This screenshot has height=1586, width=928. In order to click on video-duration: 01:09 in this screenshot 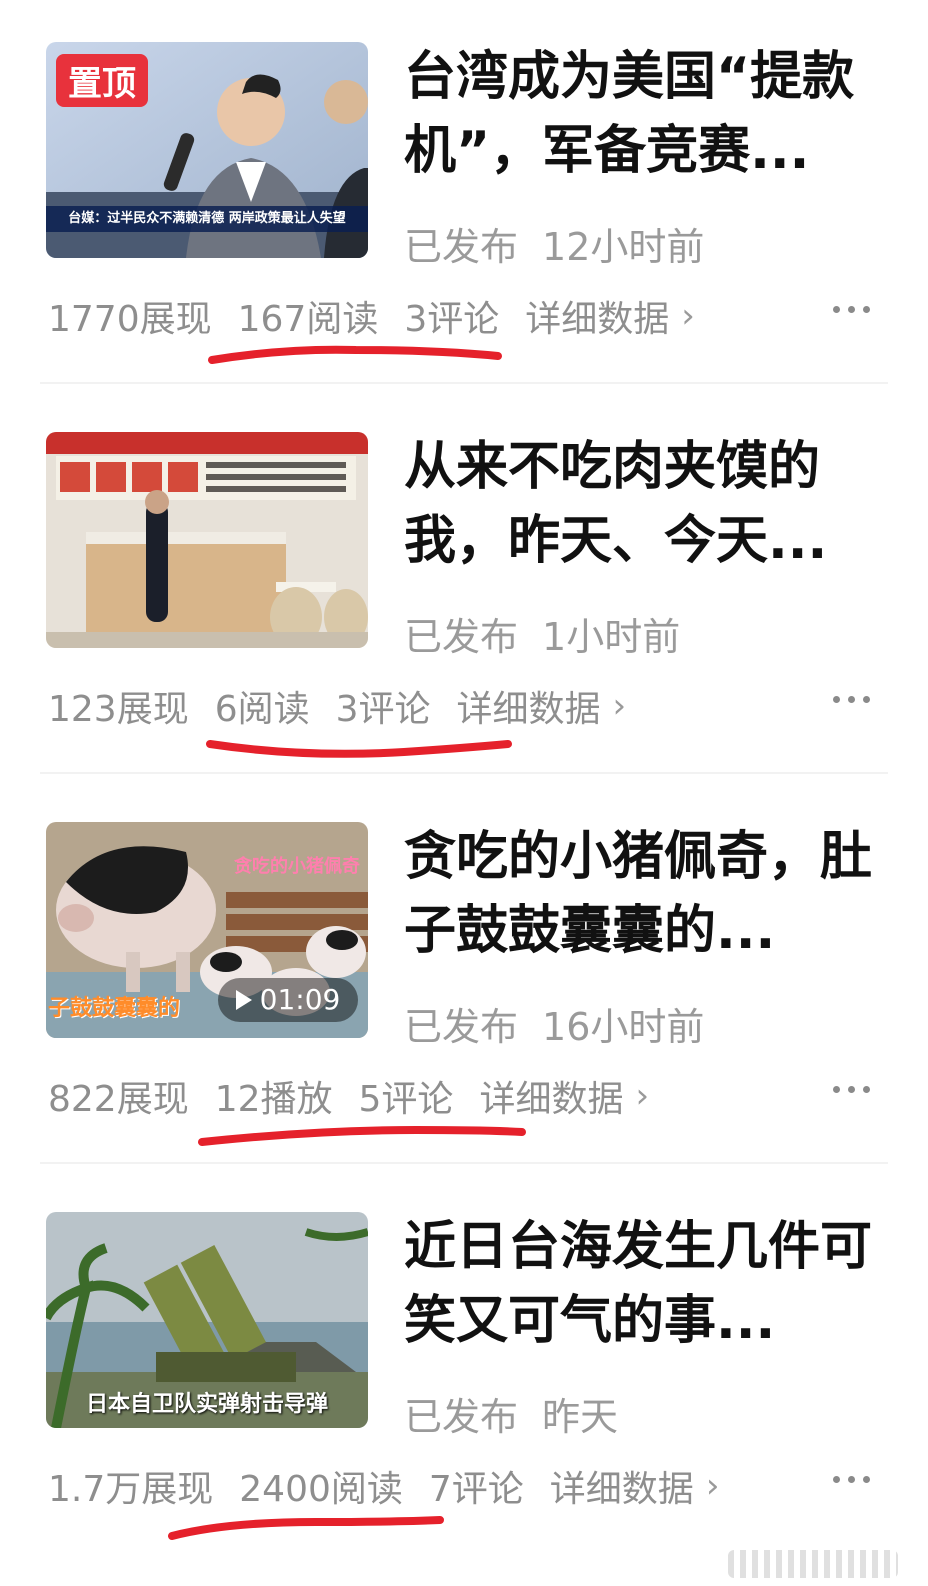, I will do `click(288, 1000)`.